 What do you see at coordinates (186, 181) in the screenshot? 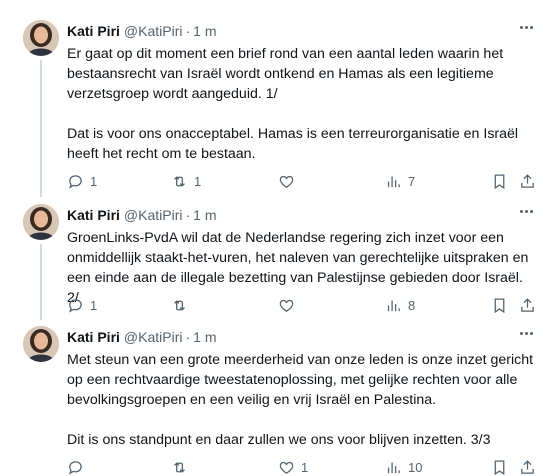
I see `retweet-button: 1` at bounding box center [186, 181].